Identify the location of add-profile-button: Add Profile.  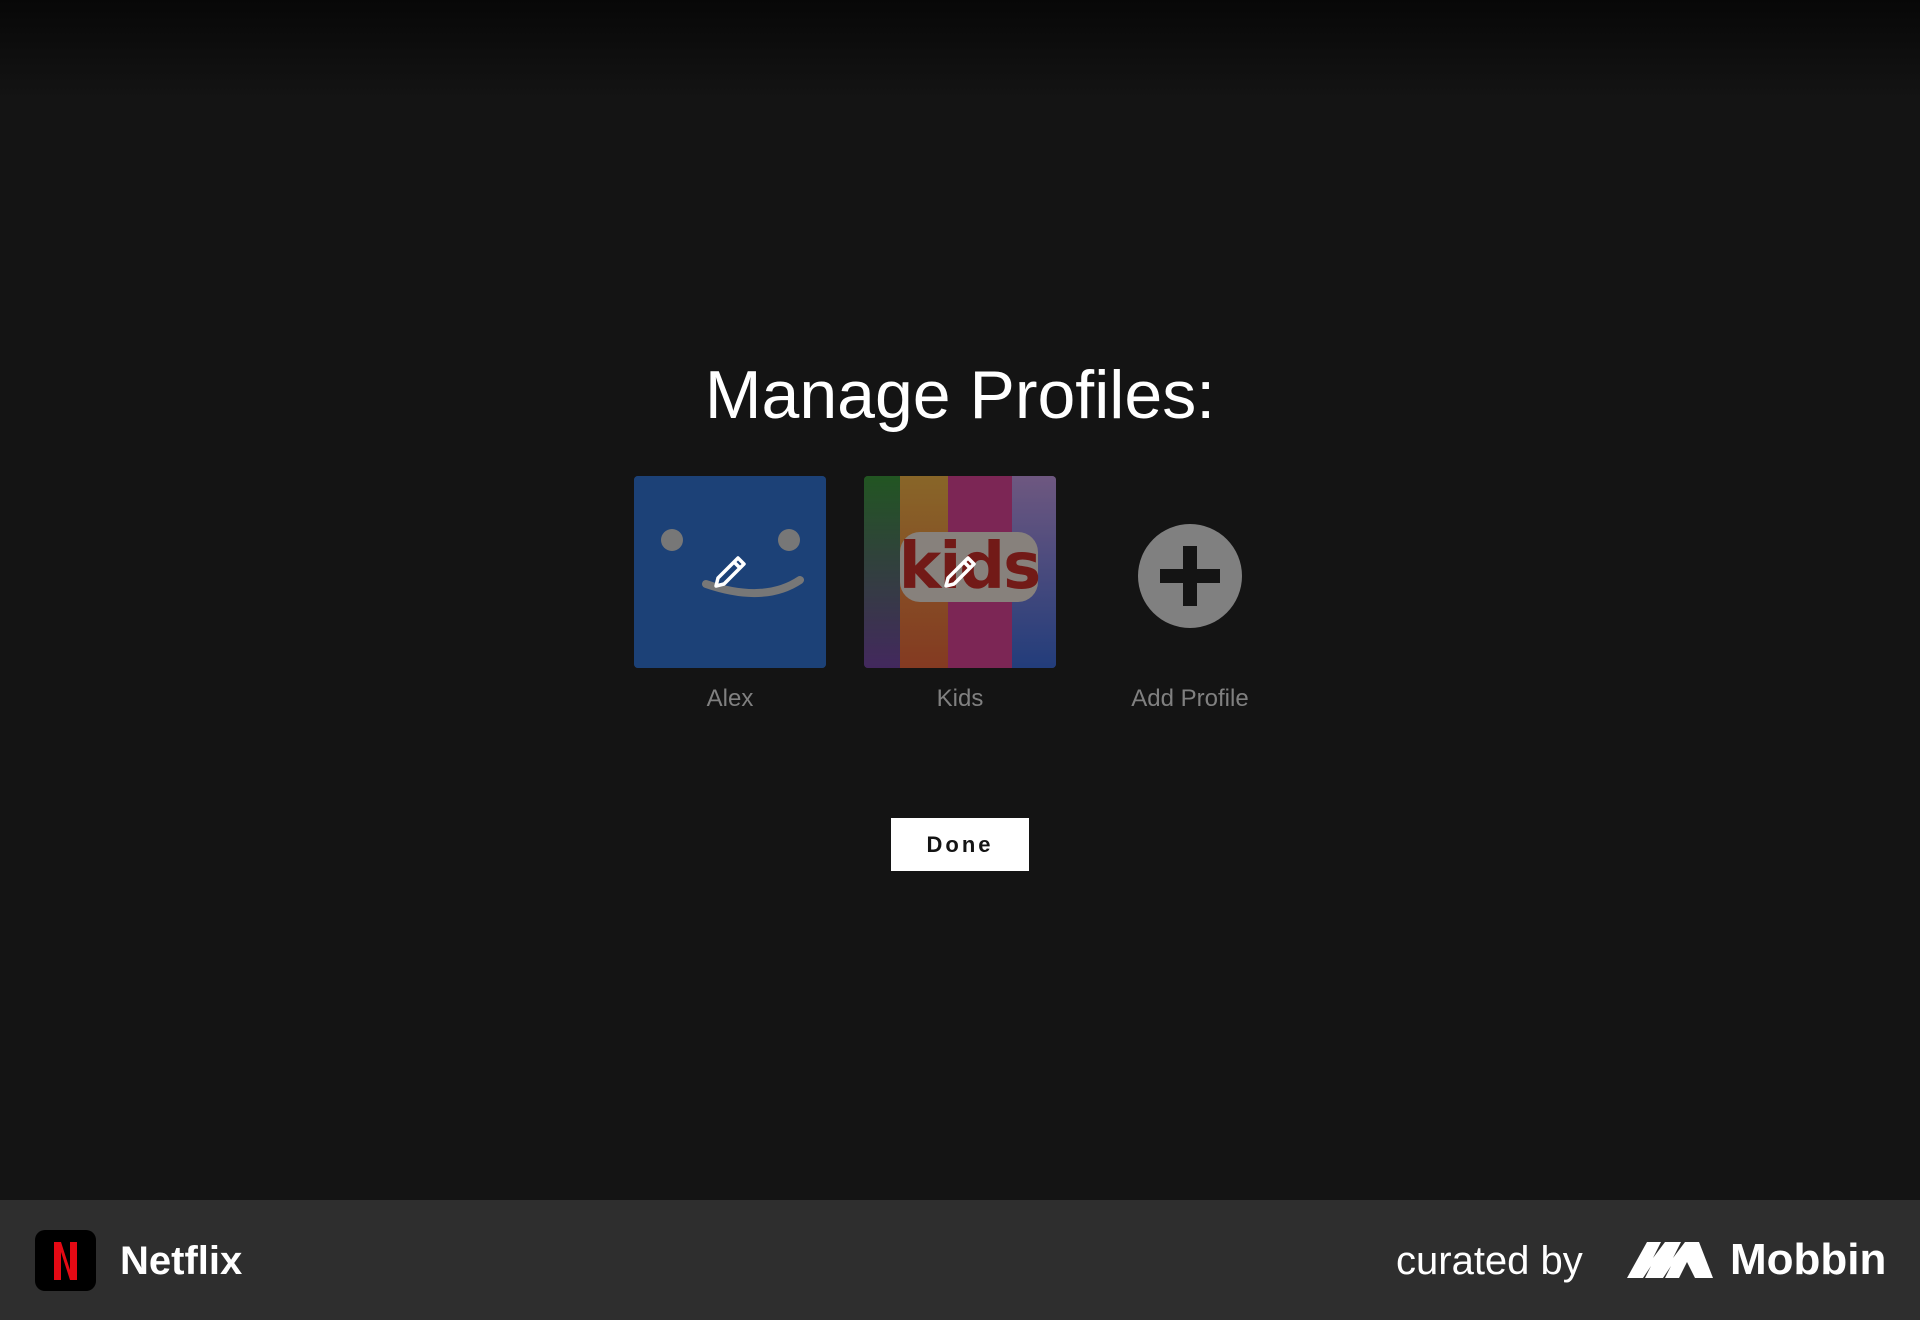
(1190, 595).